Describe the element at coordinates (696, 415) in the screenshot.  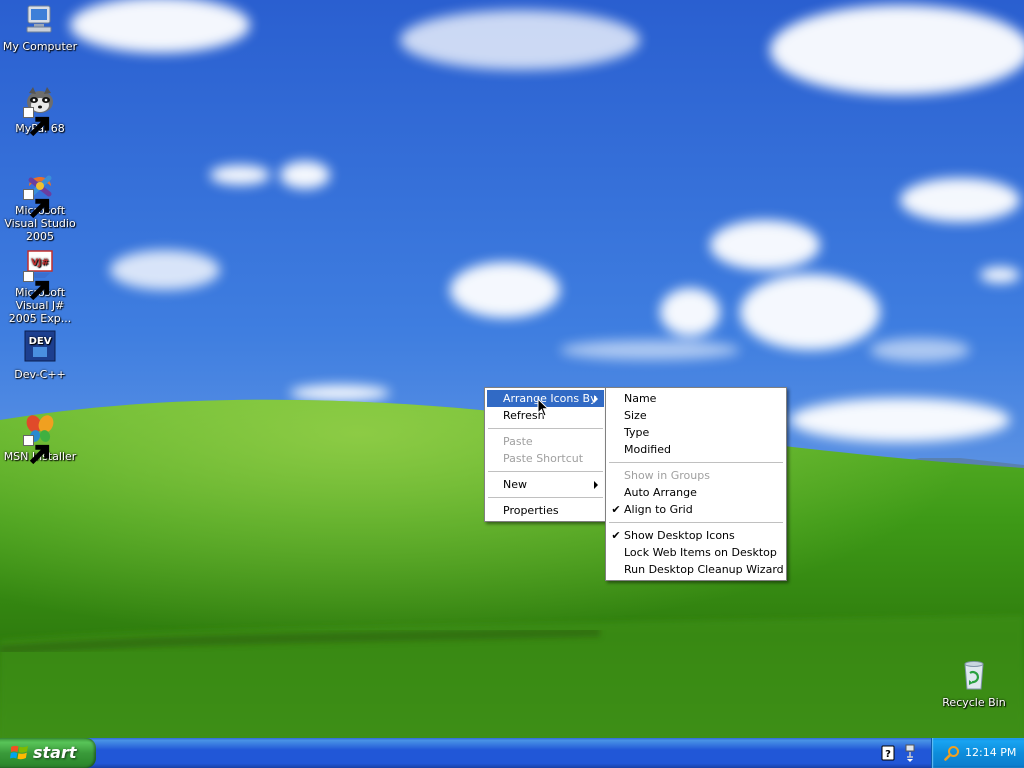
I see `submenu-item-size: Size` at that location.